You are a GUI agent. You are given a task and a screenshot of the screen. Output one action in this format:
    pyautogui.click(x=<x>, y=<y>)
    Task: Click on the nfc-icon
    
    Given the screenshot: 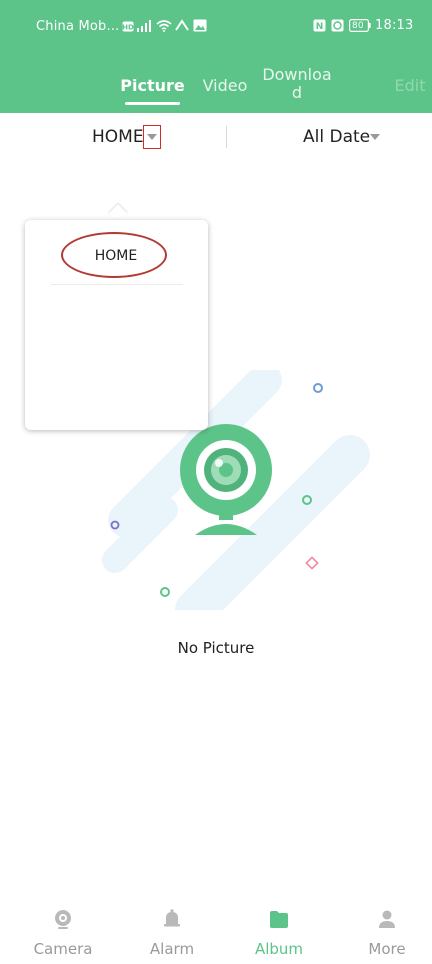 What is the action you would take?
    pyautogui.click(x=182, y=26)
    